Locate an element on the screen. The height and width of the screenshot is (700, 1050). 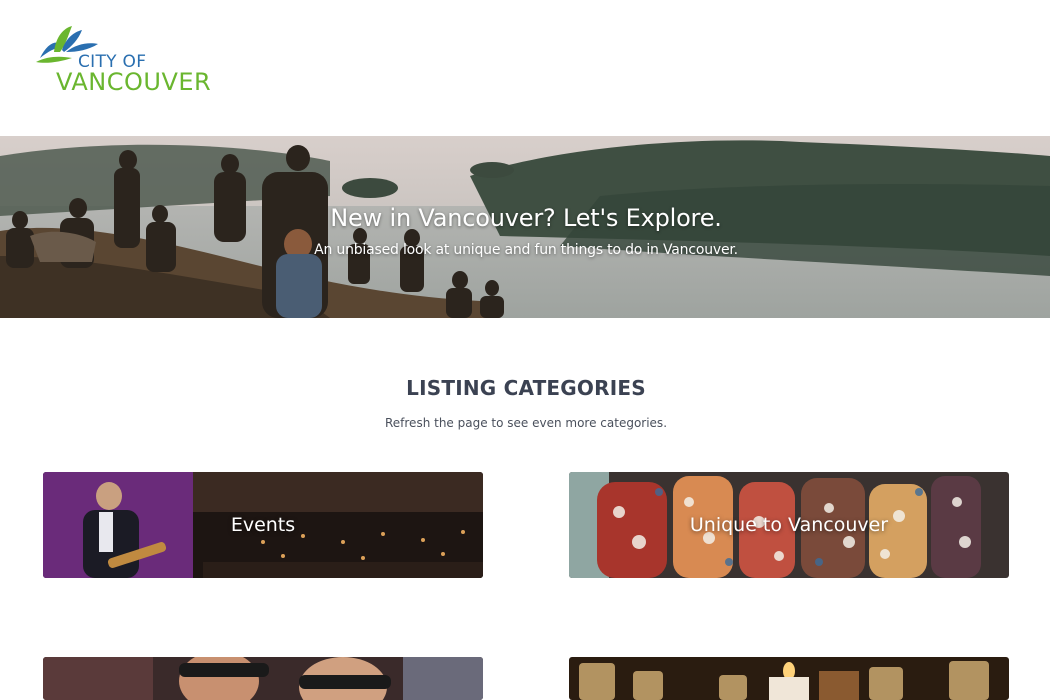
category-label-events: Events is located at coordinates (263, 525).